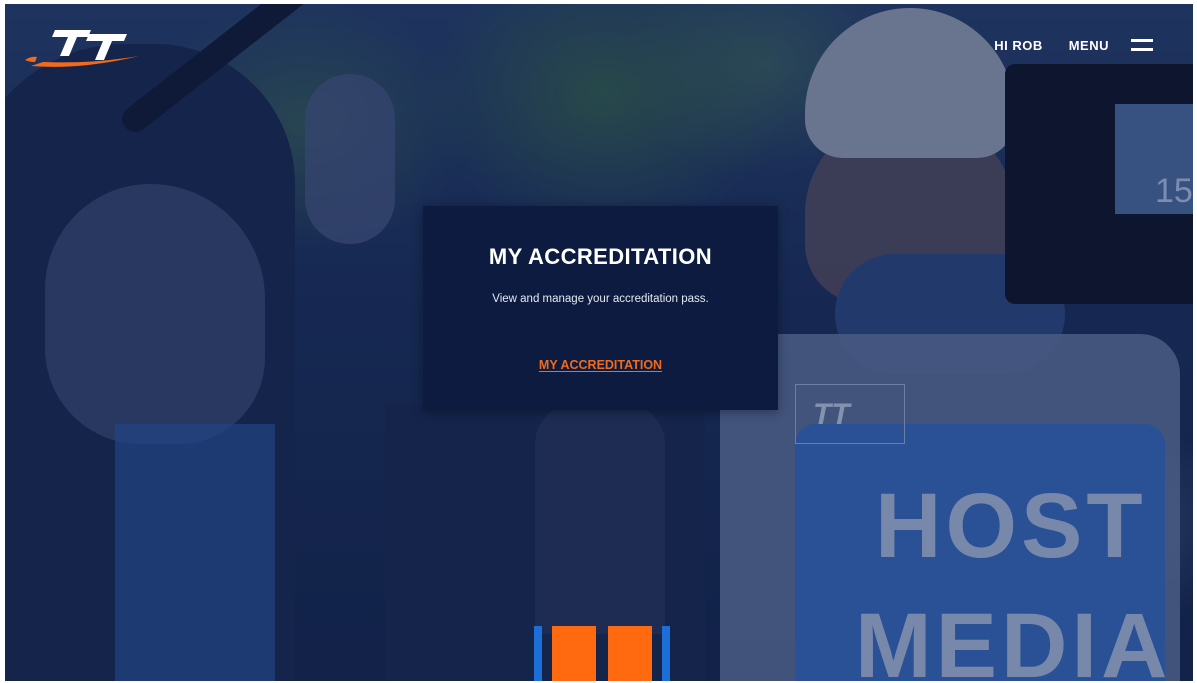 This screenshot has height=683, width=1197. I want to click on card-description: View and manage your accreditation pass., so click(600, 299).